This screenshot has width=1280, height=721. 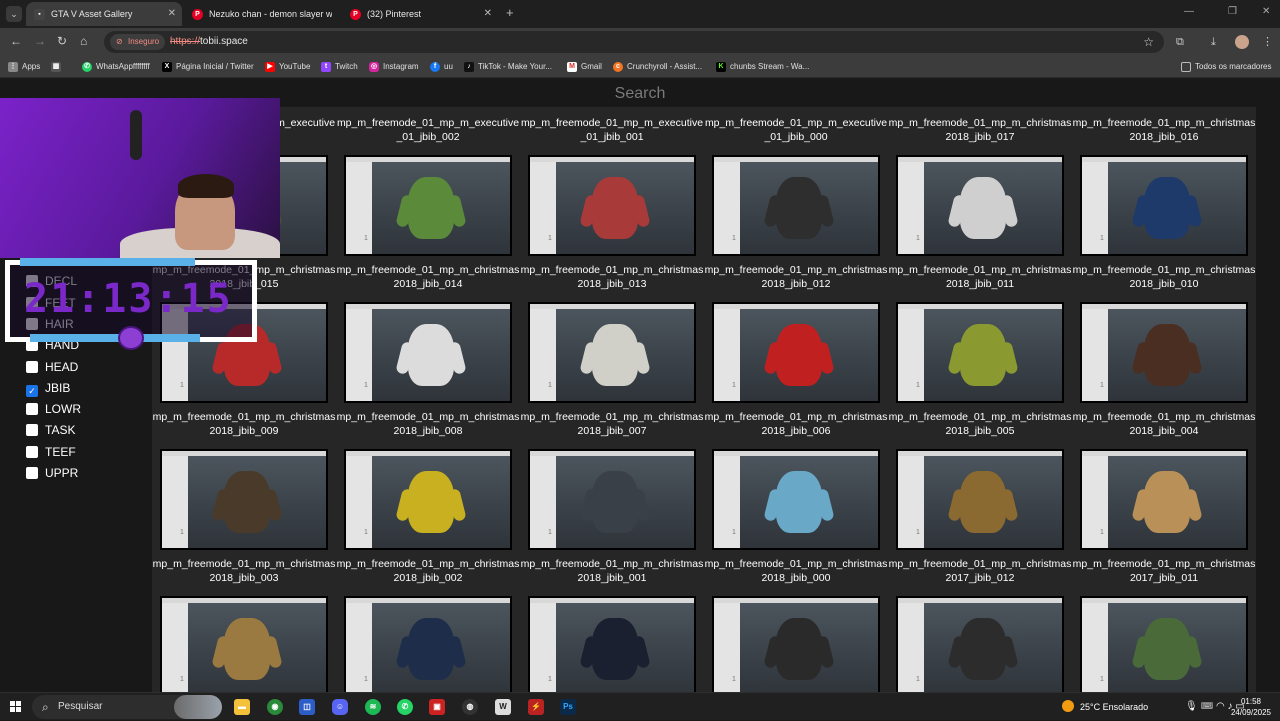 I want to click on bookmark-twitch: t Twitch, so click(x=339, y=67).